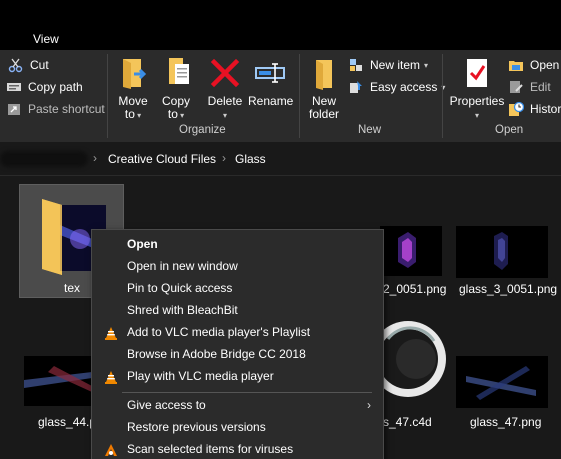  Describe the element at coordinates (180, 288) in the screenshot. I see `menu-item-label: Pin to Quick access` at that location.